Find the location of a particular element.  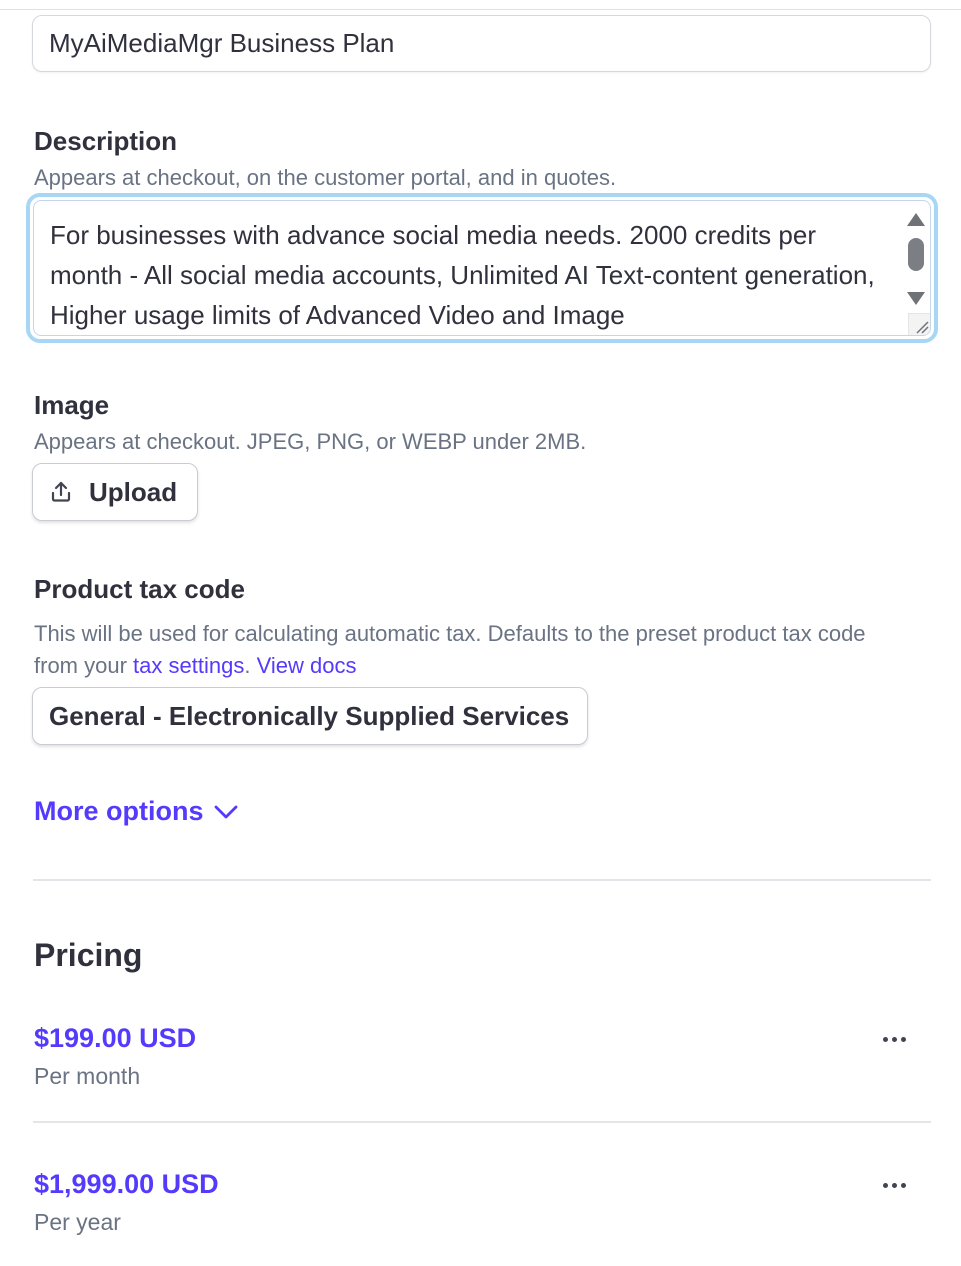

price-amount-monthly: $199.00 USD is located at coordinates (115, 1038).